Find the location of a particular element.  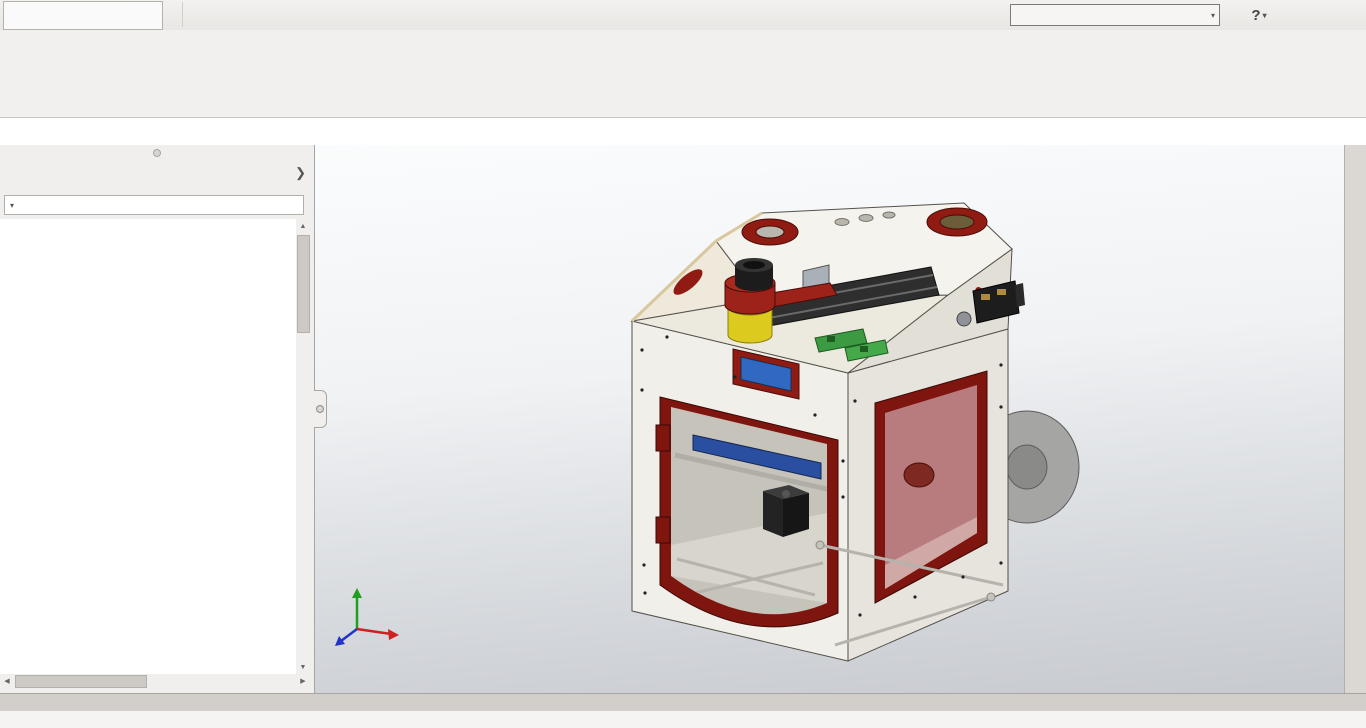

tree-horizontal-scrollbar: ◀ ▶ is located at coordinates (155, 681).